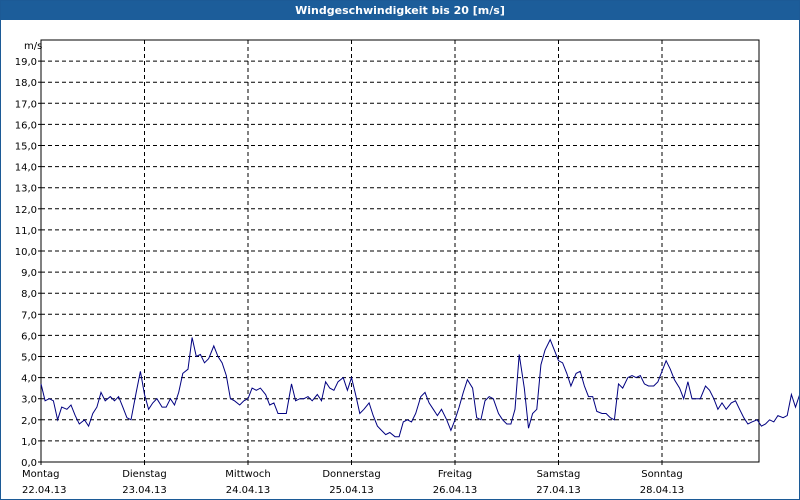 This screenshot has width=800, height=500. What do you see at coordinates (248, 490) in the screenshot?
I see `x-tick-date-label: 24.04.13` at bounding box center [248, 490].